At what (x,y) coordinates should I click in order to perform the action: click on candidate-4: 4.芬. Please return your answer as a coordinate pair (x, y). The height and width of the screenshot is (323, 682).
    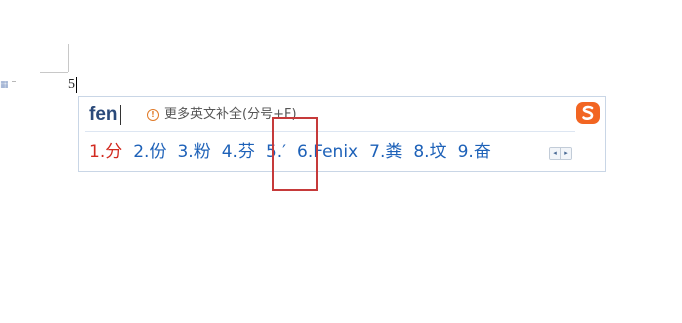
    Looking at the image, I should click on (238, 152).